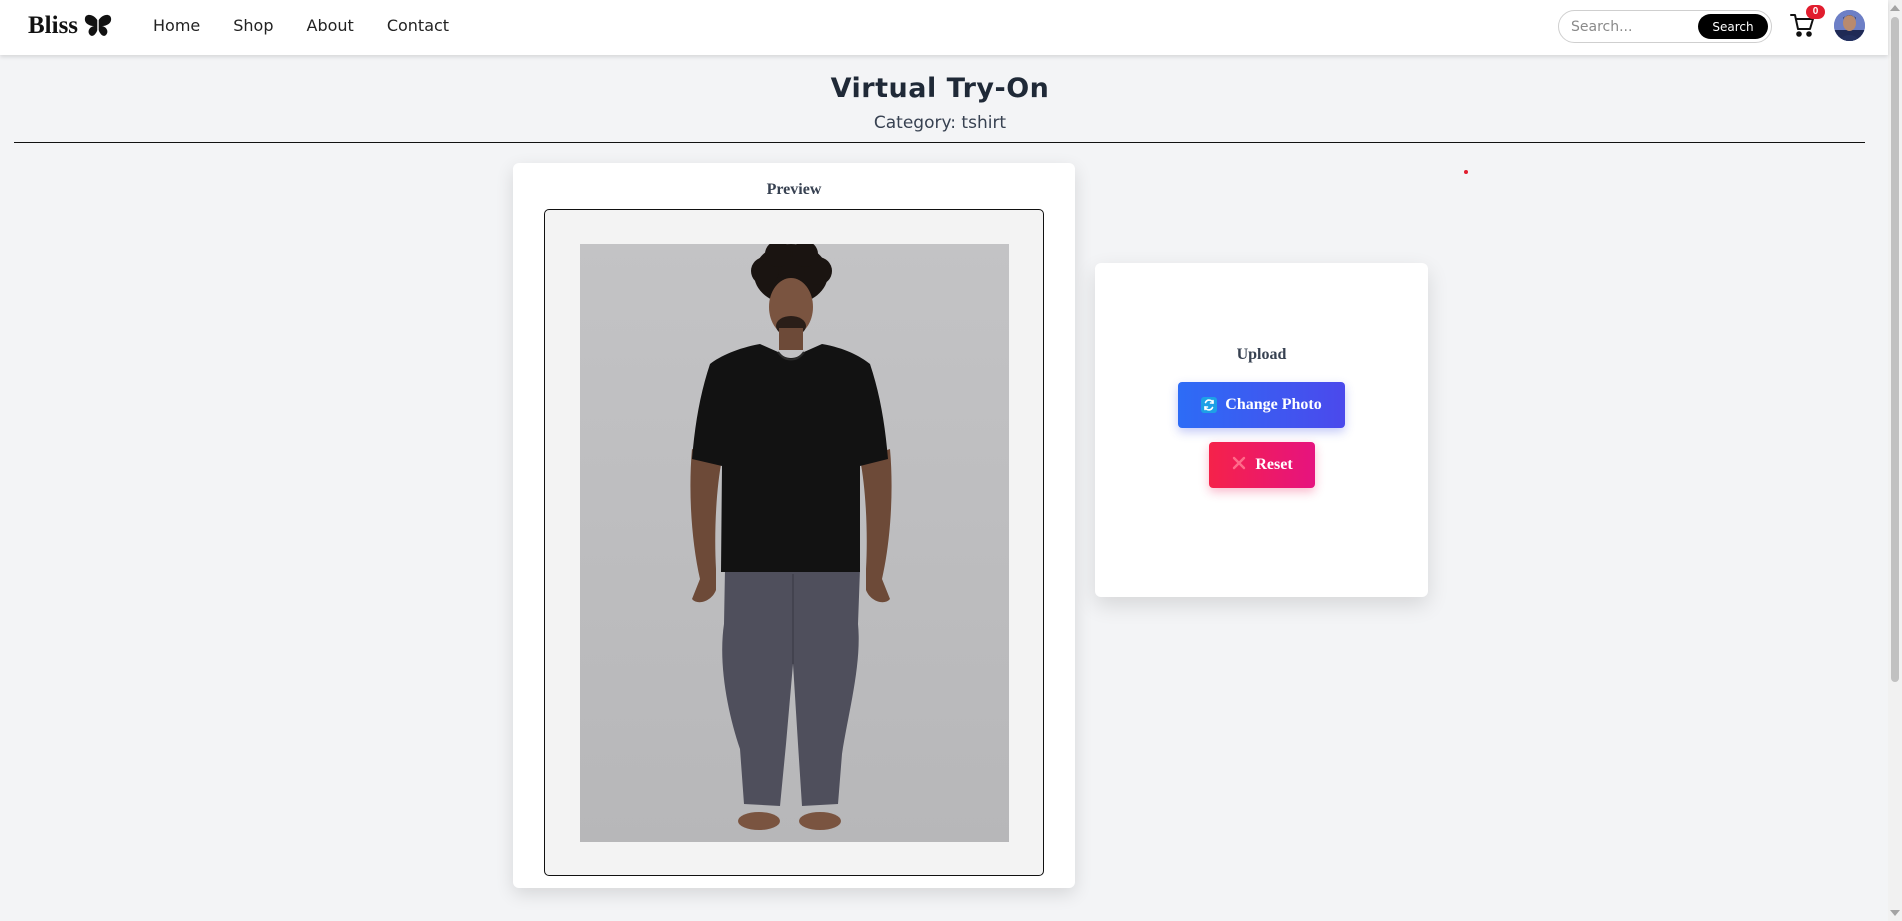  I want to click on scroll-thumb, so click(1895, 349).